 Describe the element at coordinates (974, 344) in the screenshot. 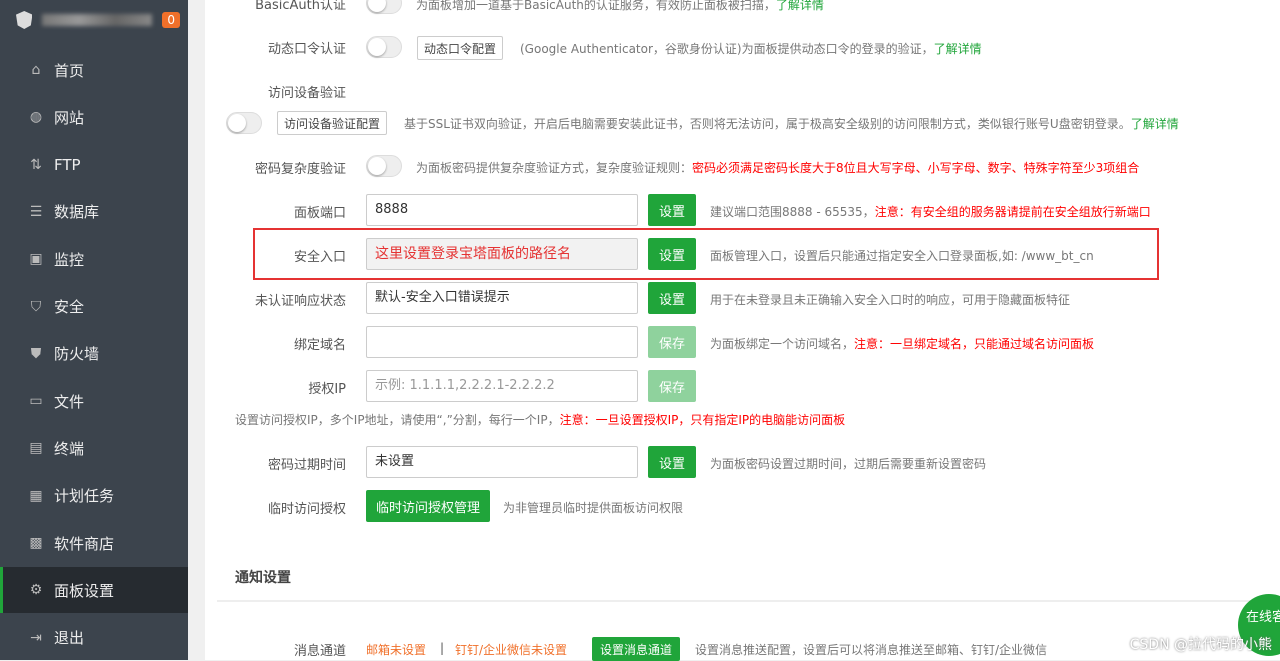

I see `domain-warning: 注意：一旦绑定域名，只能通过域名访问面板` at that location.